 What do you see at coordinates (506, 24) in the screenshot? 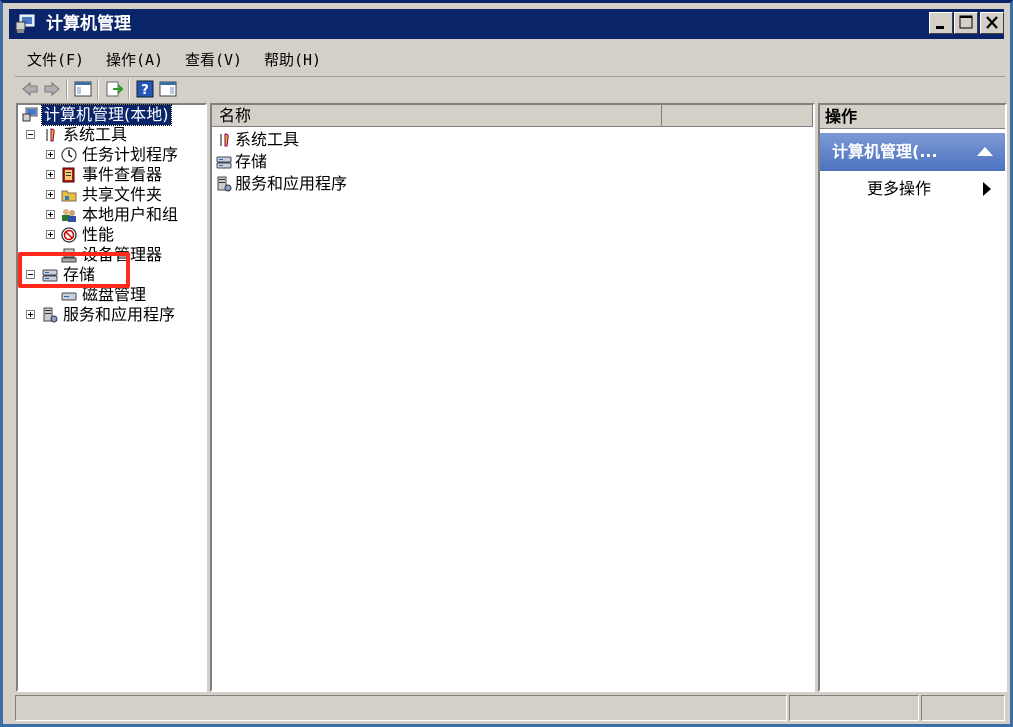
I see `title-bar: 计算机管理` at bounding box center [506, 24].